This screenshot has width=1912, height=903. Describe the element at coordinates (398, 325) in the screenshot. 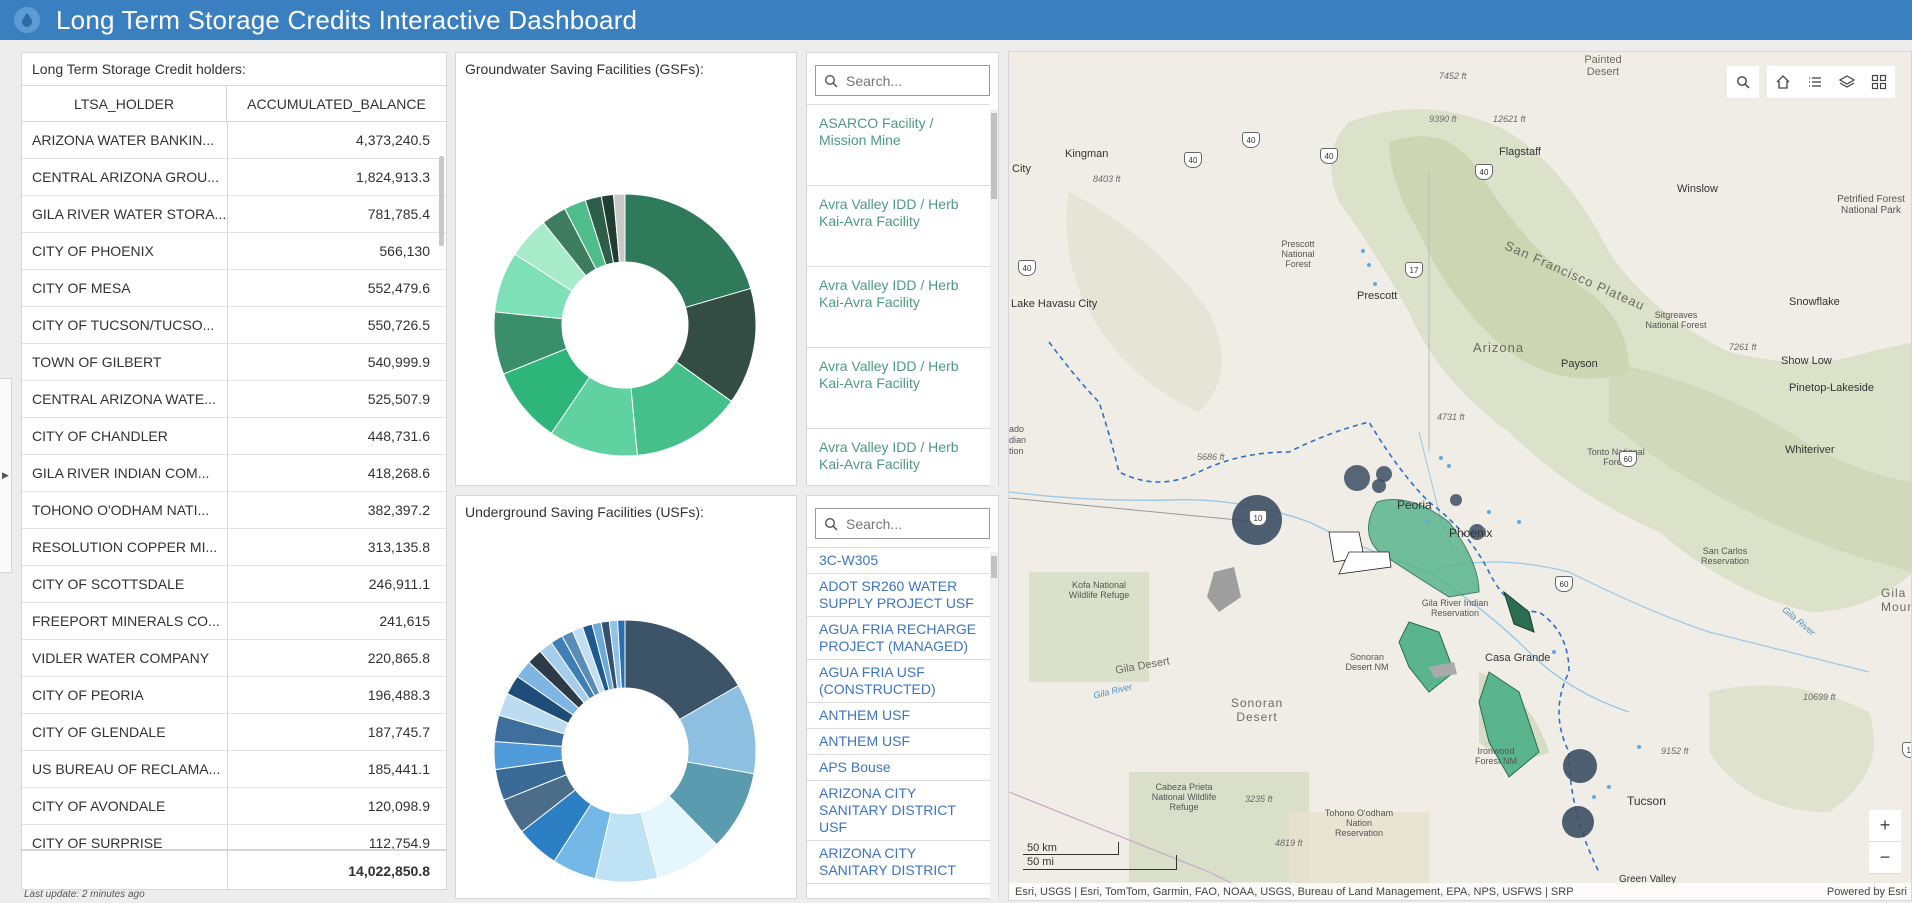

I see `balance-cell: 550,726.5` at that location.